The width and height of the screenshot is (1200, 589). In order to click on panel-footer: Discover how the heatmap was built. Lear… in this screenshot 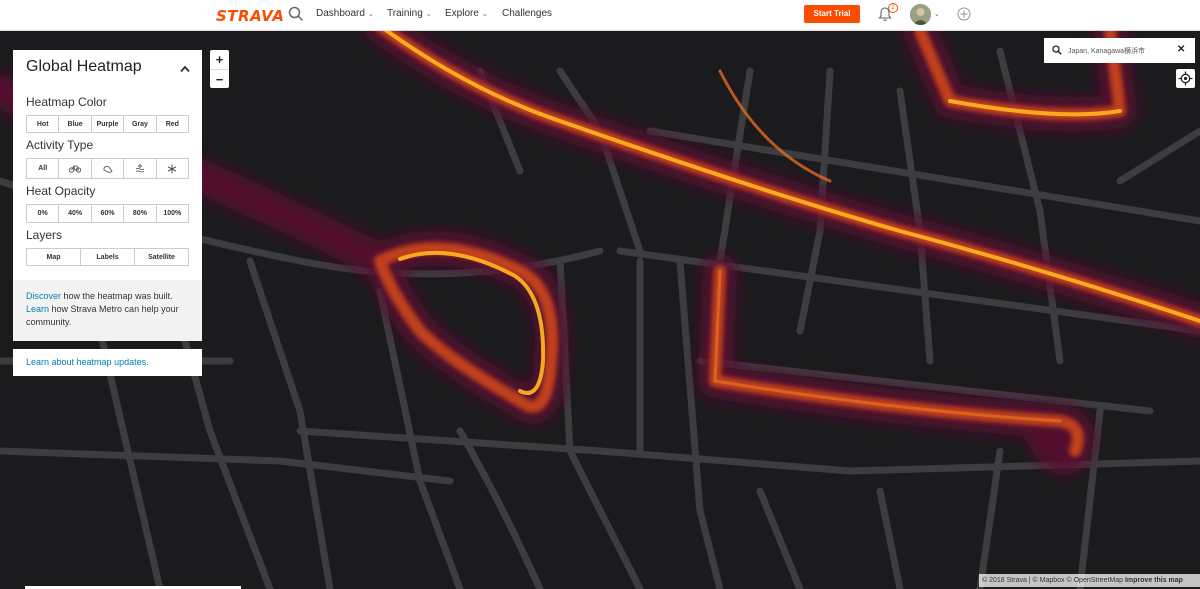, I will do `click(107, 310)`.